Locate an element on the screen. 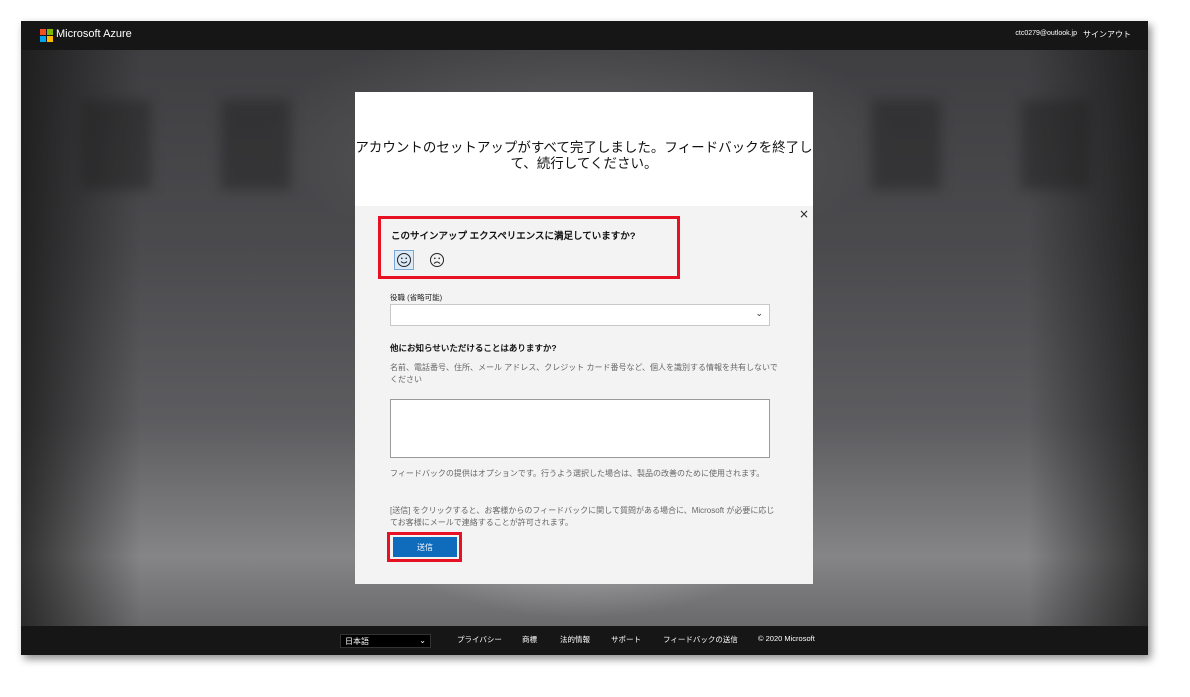 Image resolution: width=1190 pixels, height=697 pixels. close-icon: × is located at coordinates (804, 214).